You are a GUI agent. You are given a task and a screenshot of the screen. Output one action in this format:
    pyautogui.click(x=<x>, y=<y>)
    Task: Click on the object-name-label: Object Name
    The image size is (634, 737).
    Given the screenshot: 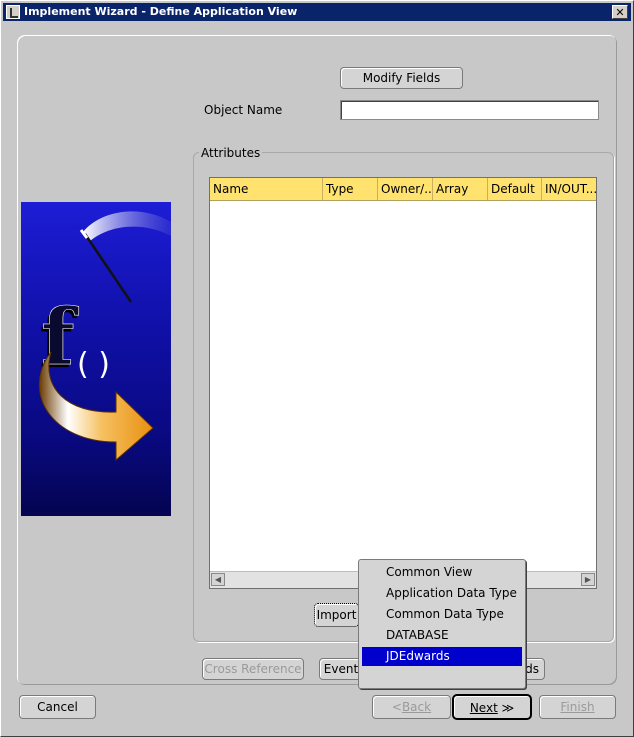 What is the action you would take?
    pyautogui.click(x=243, y=110)
    